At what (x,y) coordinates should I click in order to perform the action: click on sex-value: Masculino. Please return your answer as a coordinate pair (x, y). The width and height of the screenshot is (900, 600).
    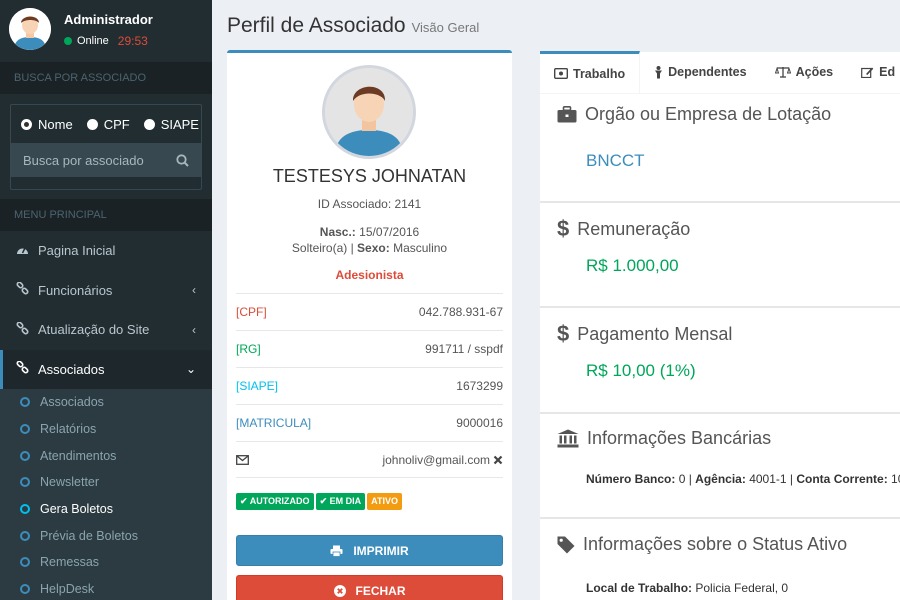
    Looking at the image, I should click on (420, 248).